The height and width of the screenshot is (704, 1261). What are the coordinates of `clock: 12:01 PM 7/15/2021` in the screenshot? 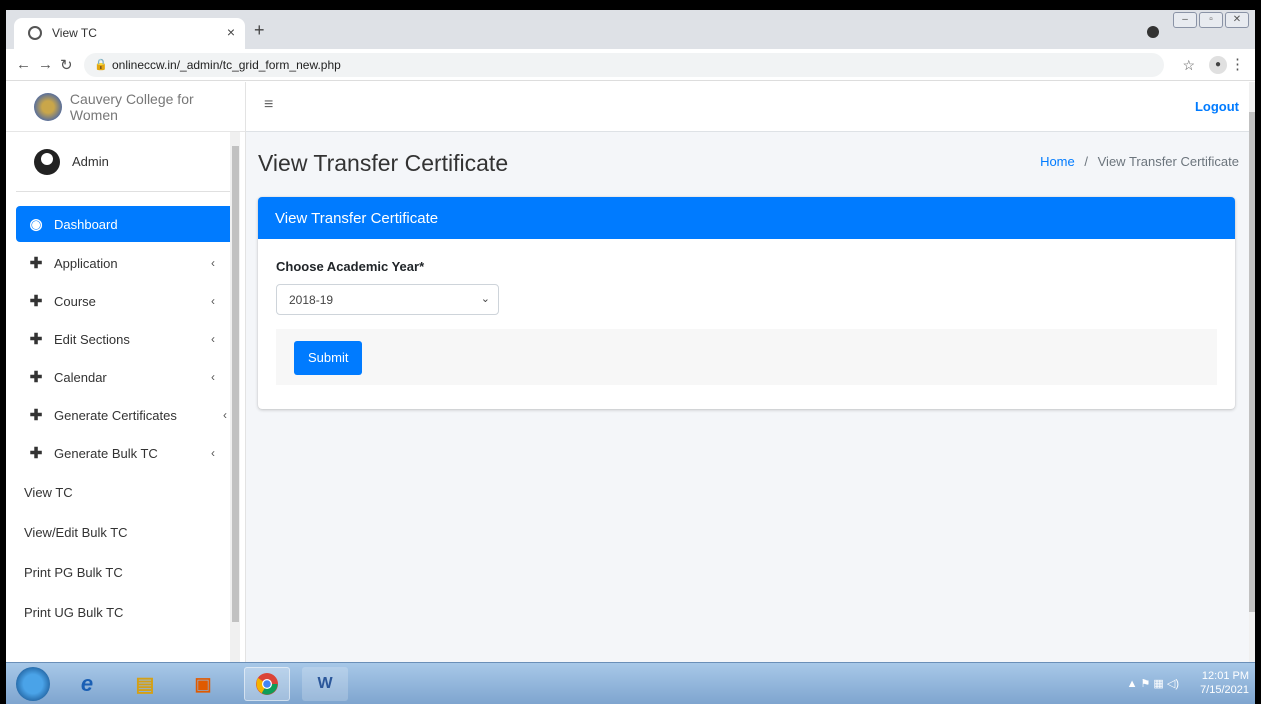 It's located at (1224, 683).